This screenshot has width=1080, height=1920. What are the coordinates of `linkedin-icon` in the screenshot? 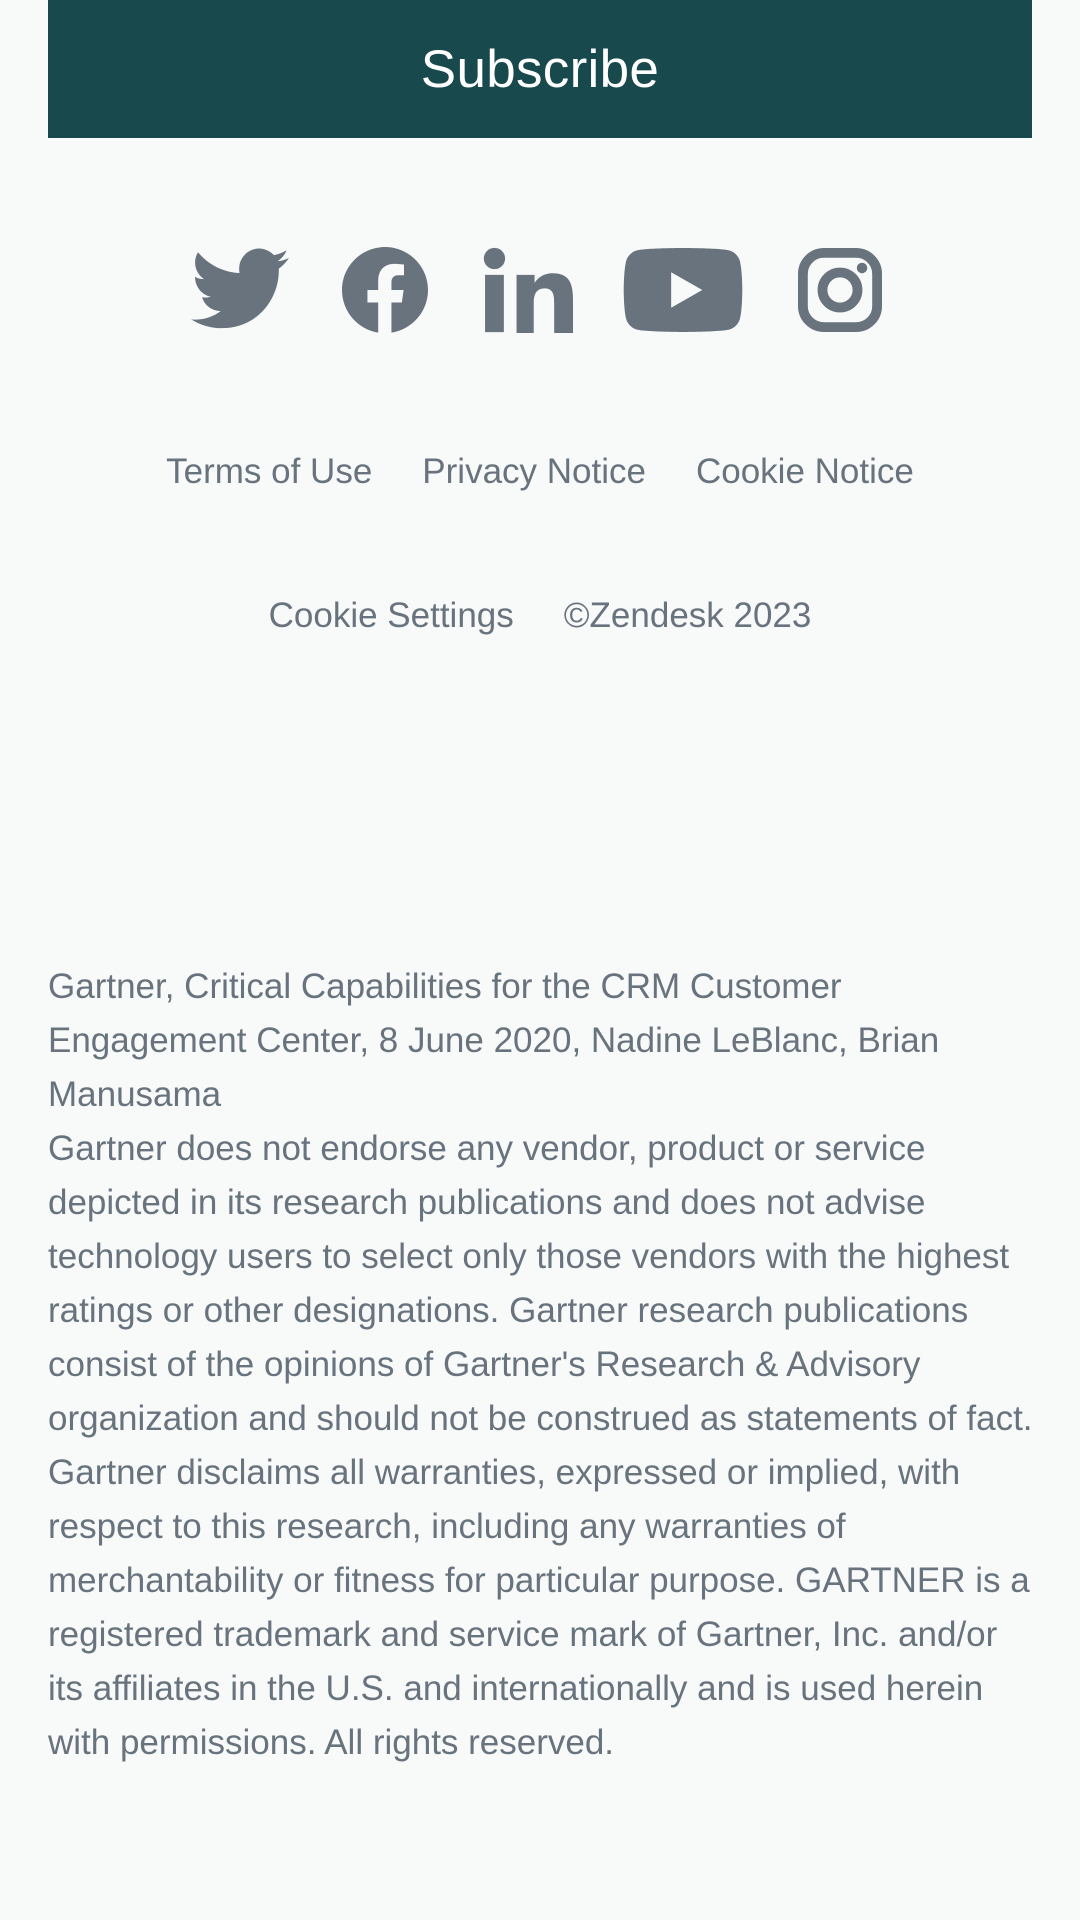 It's located at (528, 290).